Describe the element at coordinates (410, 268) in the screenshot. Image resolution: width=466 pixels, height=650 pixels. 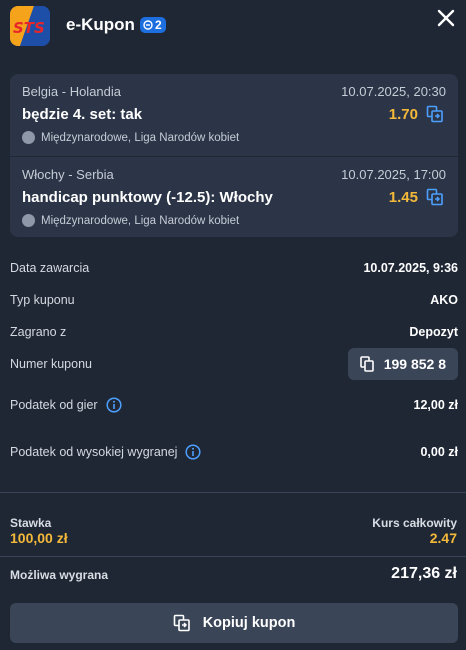
I see `date-value: 10.07.2025, 9:36` at that location.